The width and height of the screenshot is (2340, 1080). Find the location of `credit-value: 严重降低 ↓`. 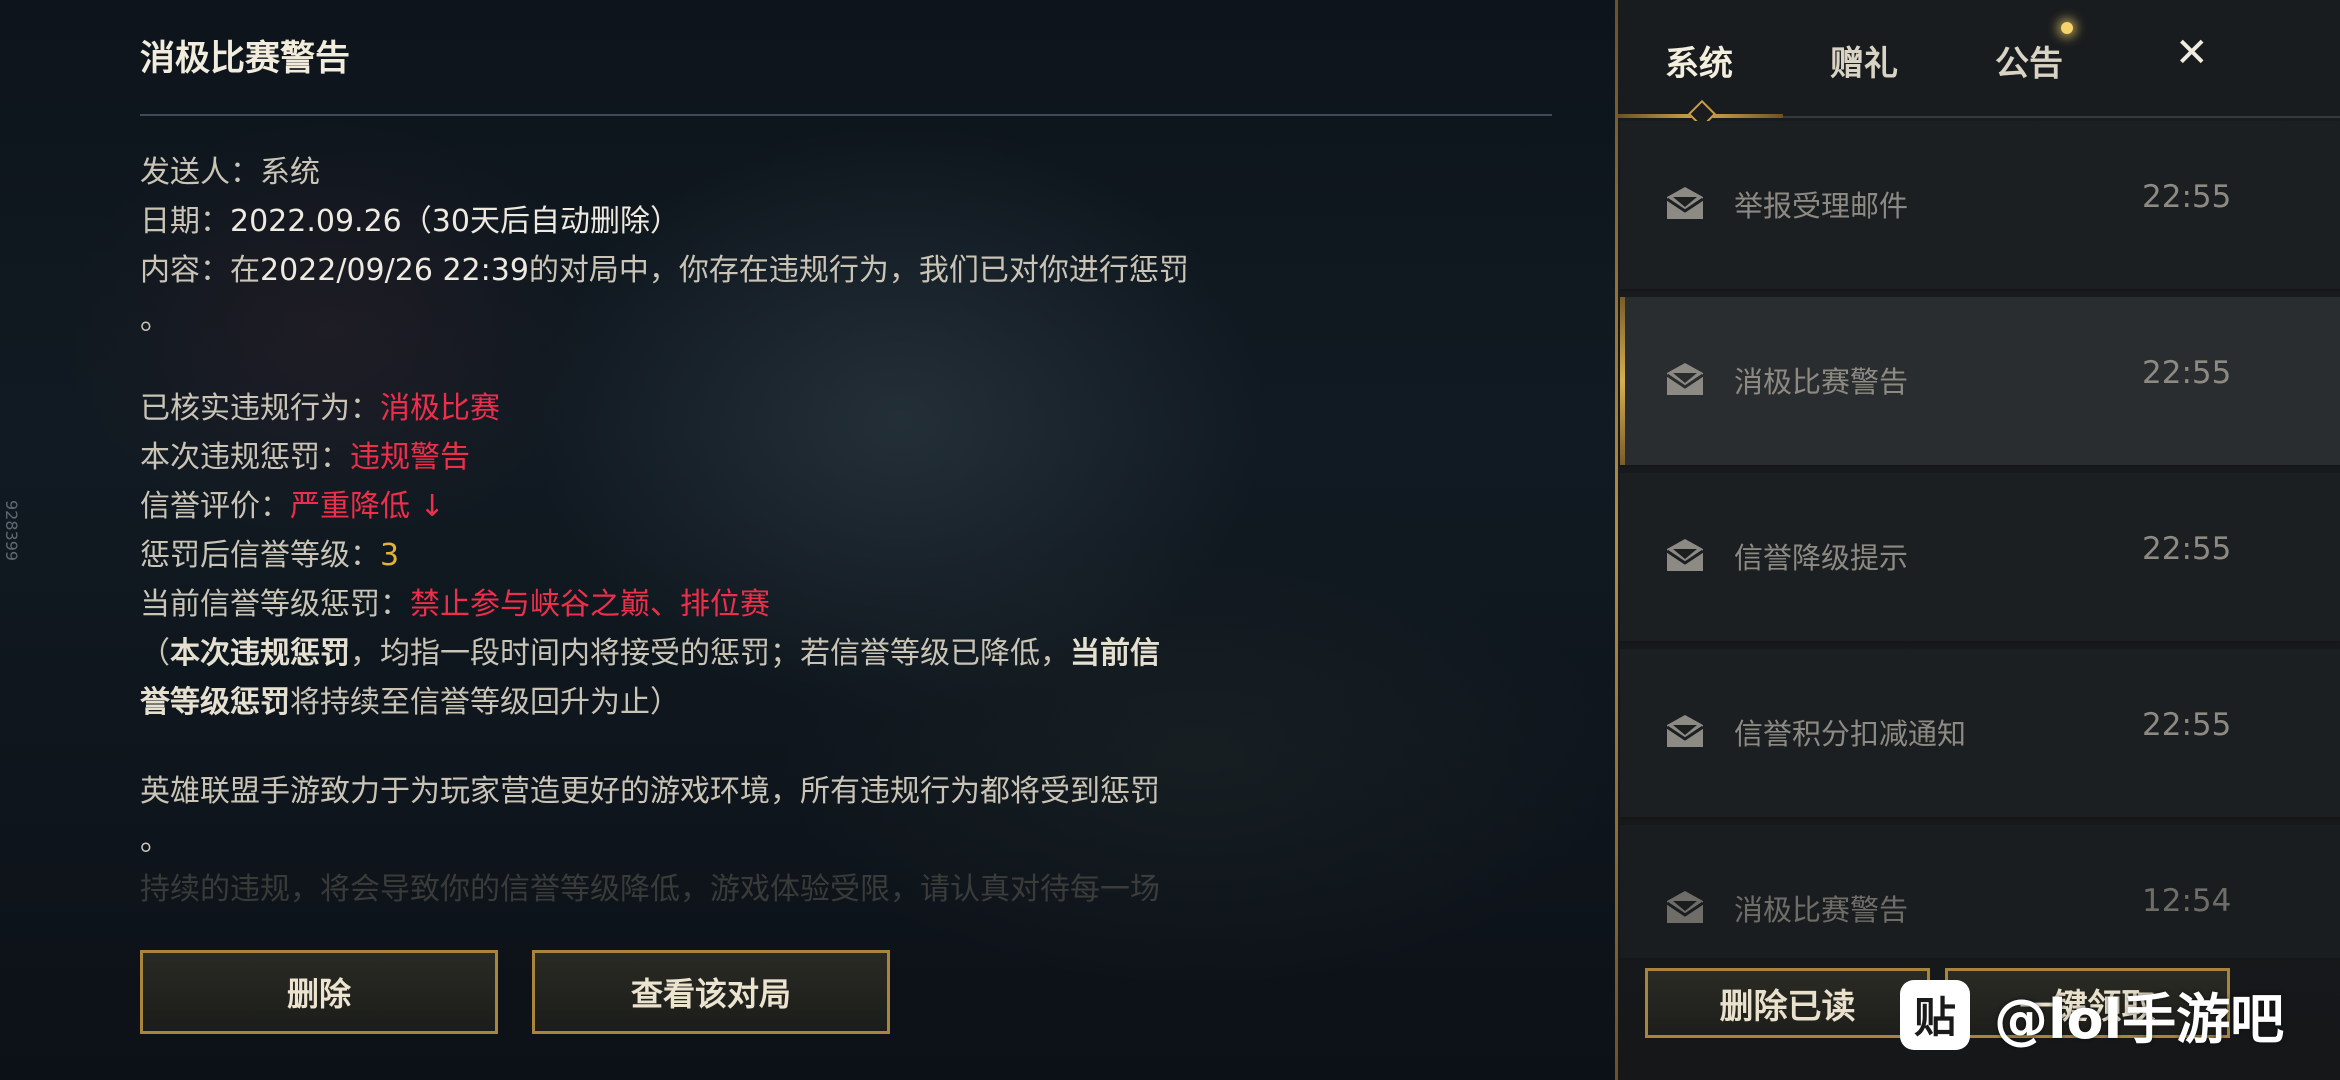

credit-value: 严重降低 ↓ is located at coordinates (367, 506).